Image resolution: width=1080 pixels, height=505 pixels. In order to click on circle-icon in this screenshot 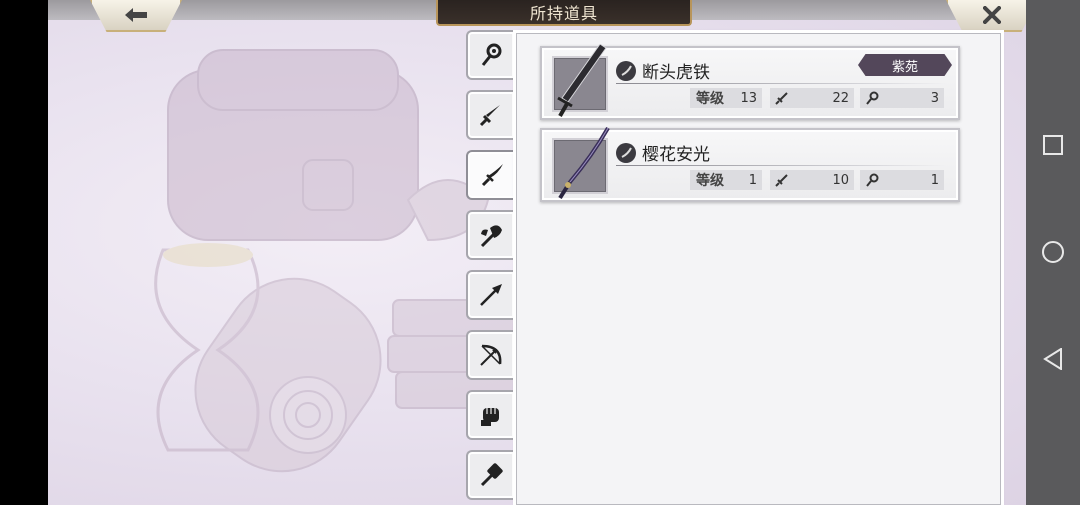, I will do `click(1053, 252)`.